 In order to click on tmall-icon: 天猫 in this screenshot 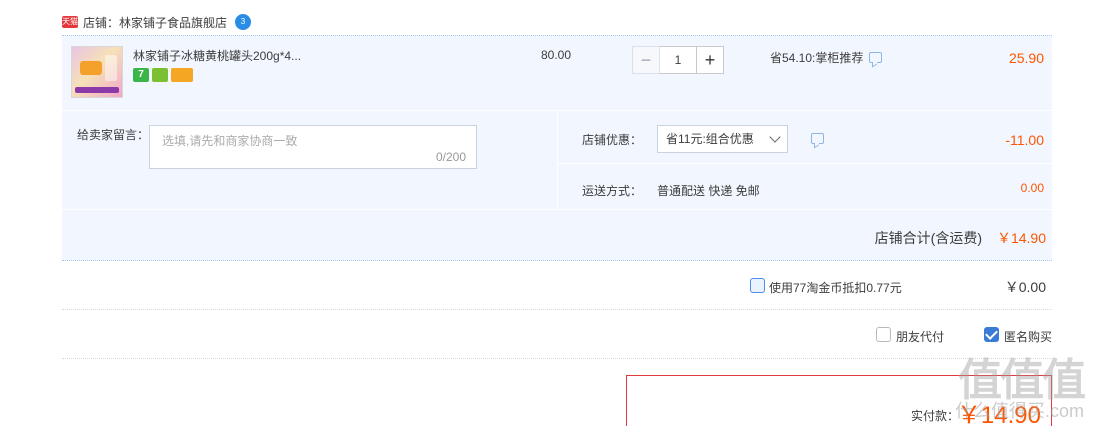, I will do `click(70, 22)`.